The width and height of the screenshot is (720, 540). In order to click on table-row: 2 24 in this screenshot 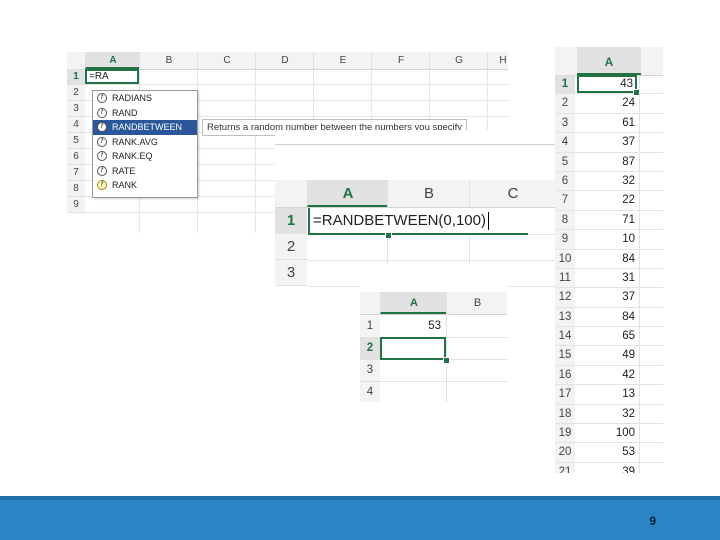, I will do `click(609, 104)`.